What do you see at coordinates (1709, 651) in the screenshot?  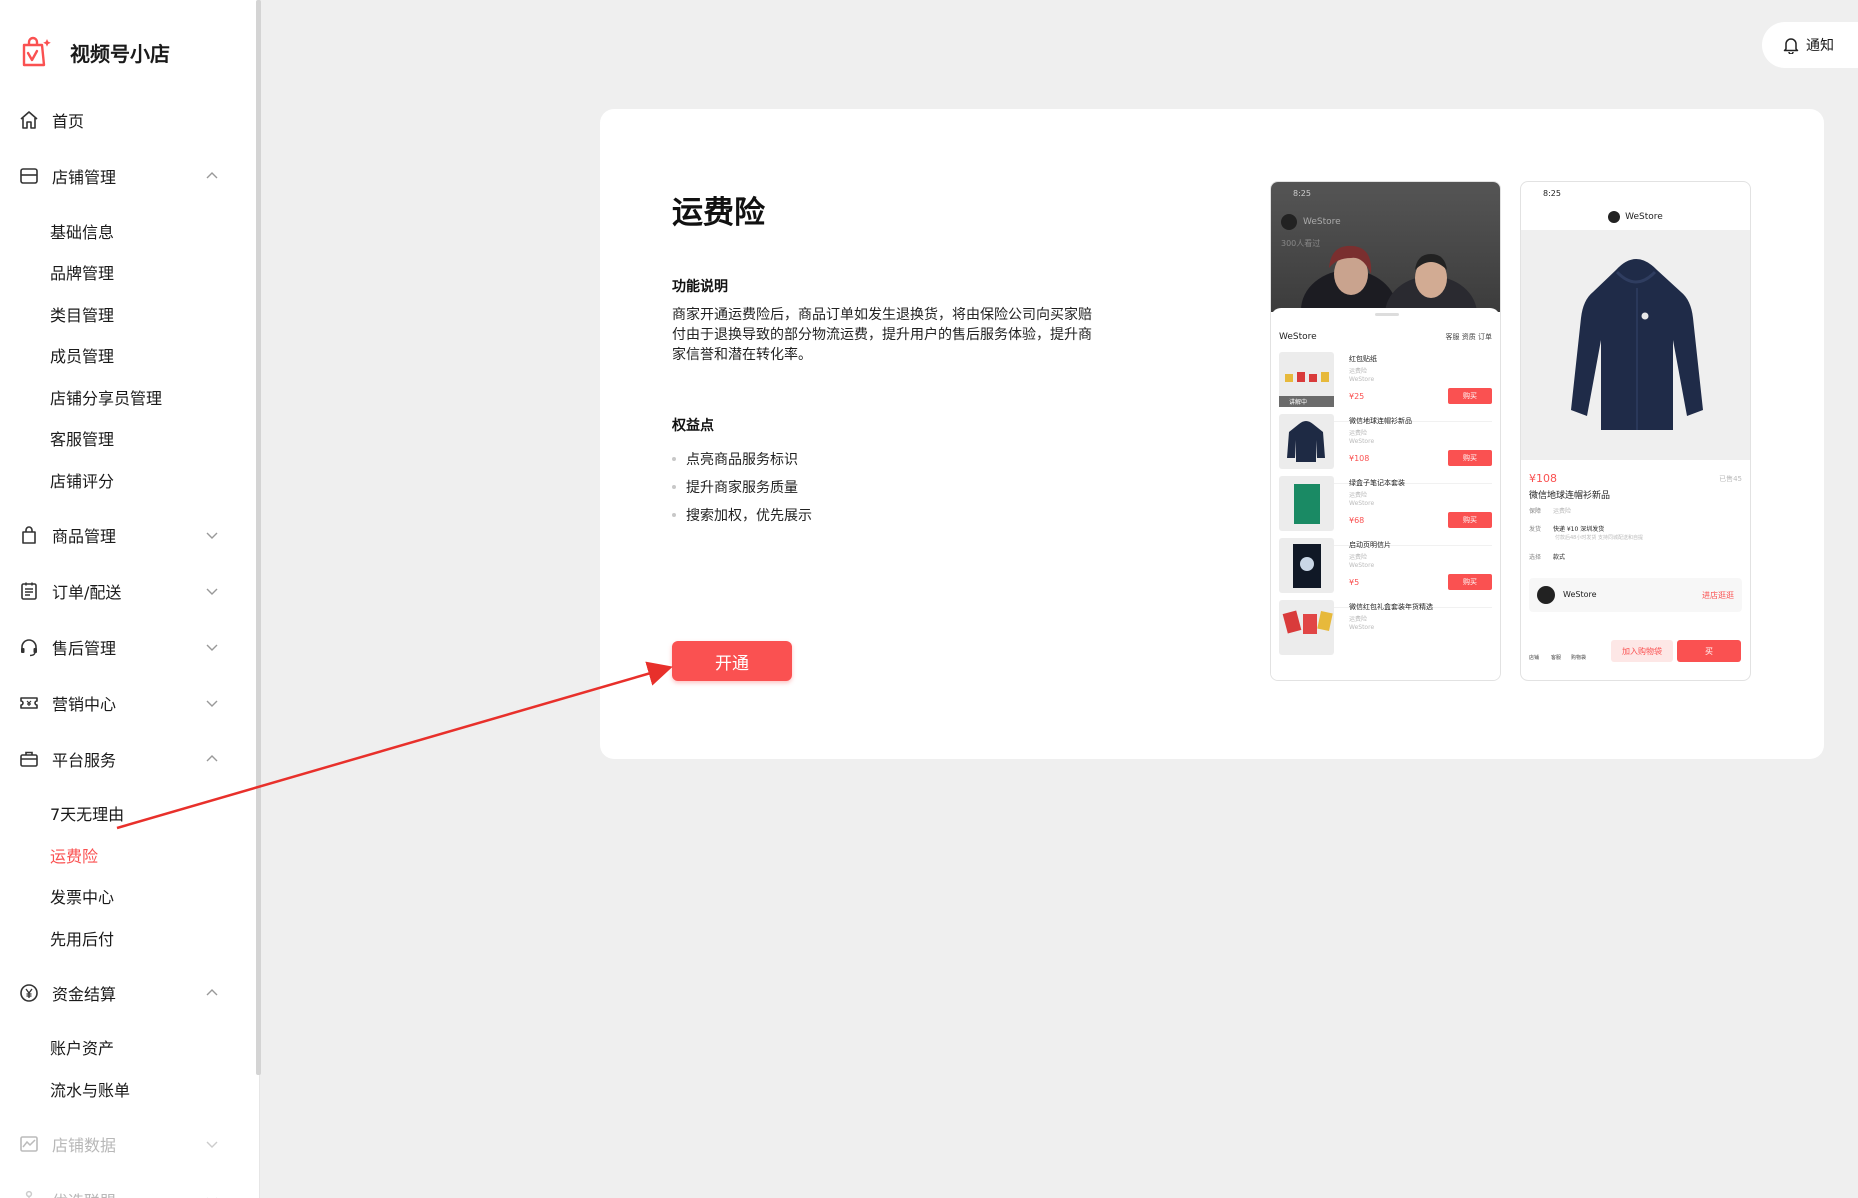 I see `buy-now-button: 买` at bounding box center [1709, 651].